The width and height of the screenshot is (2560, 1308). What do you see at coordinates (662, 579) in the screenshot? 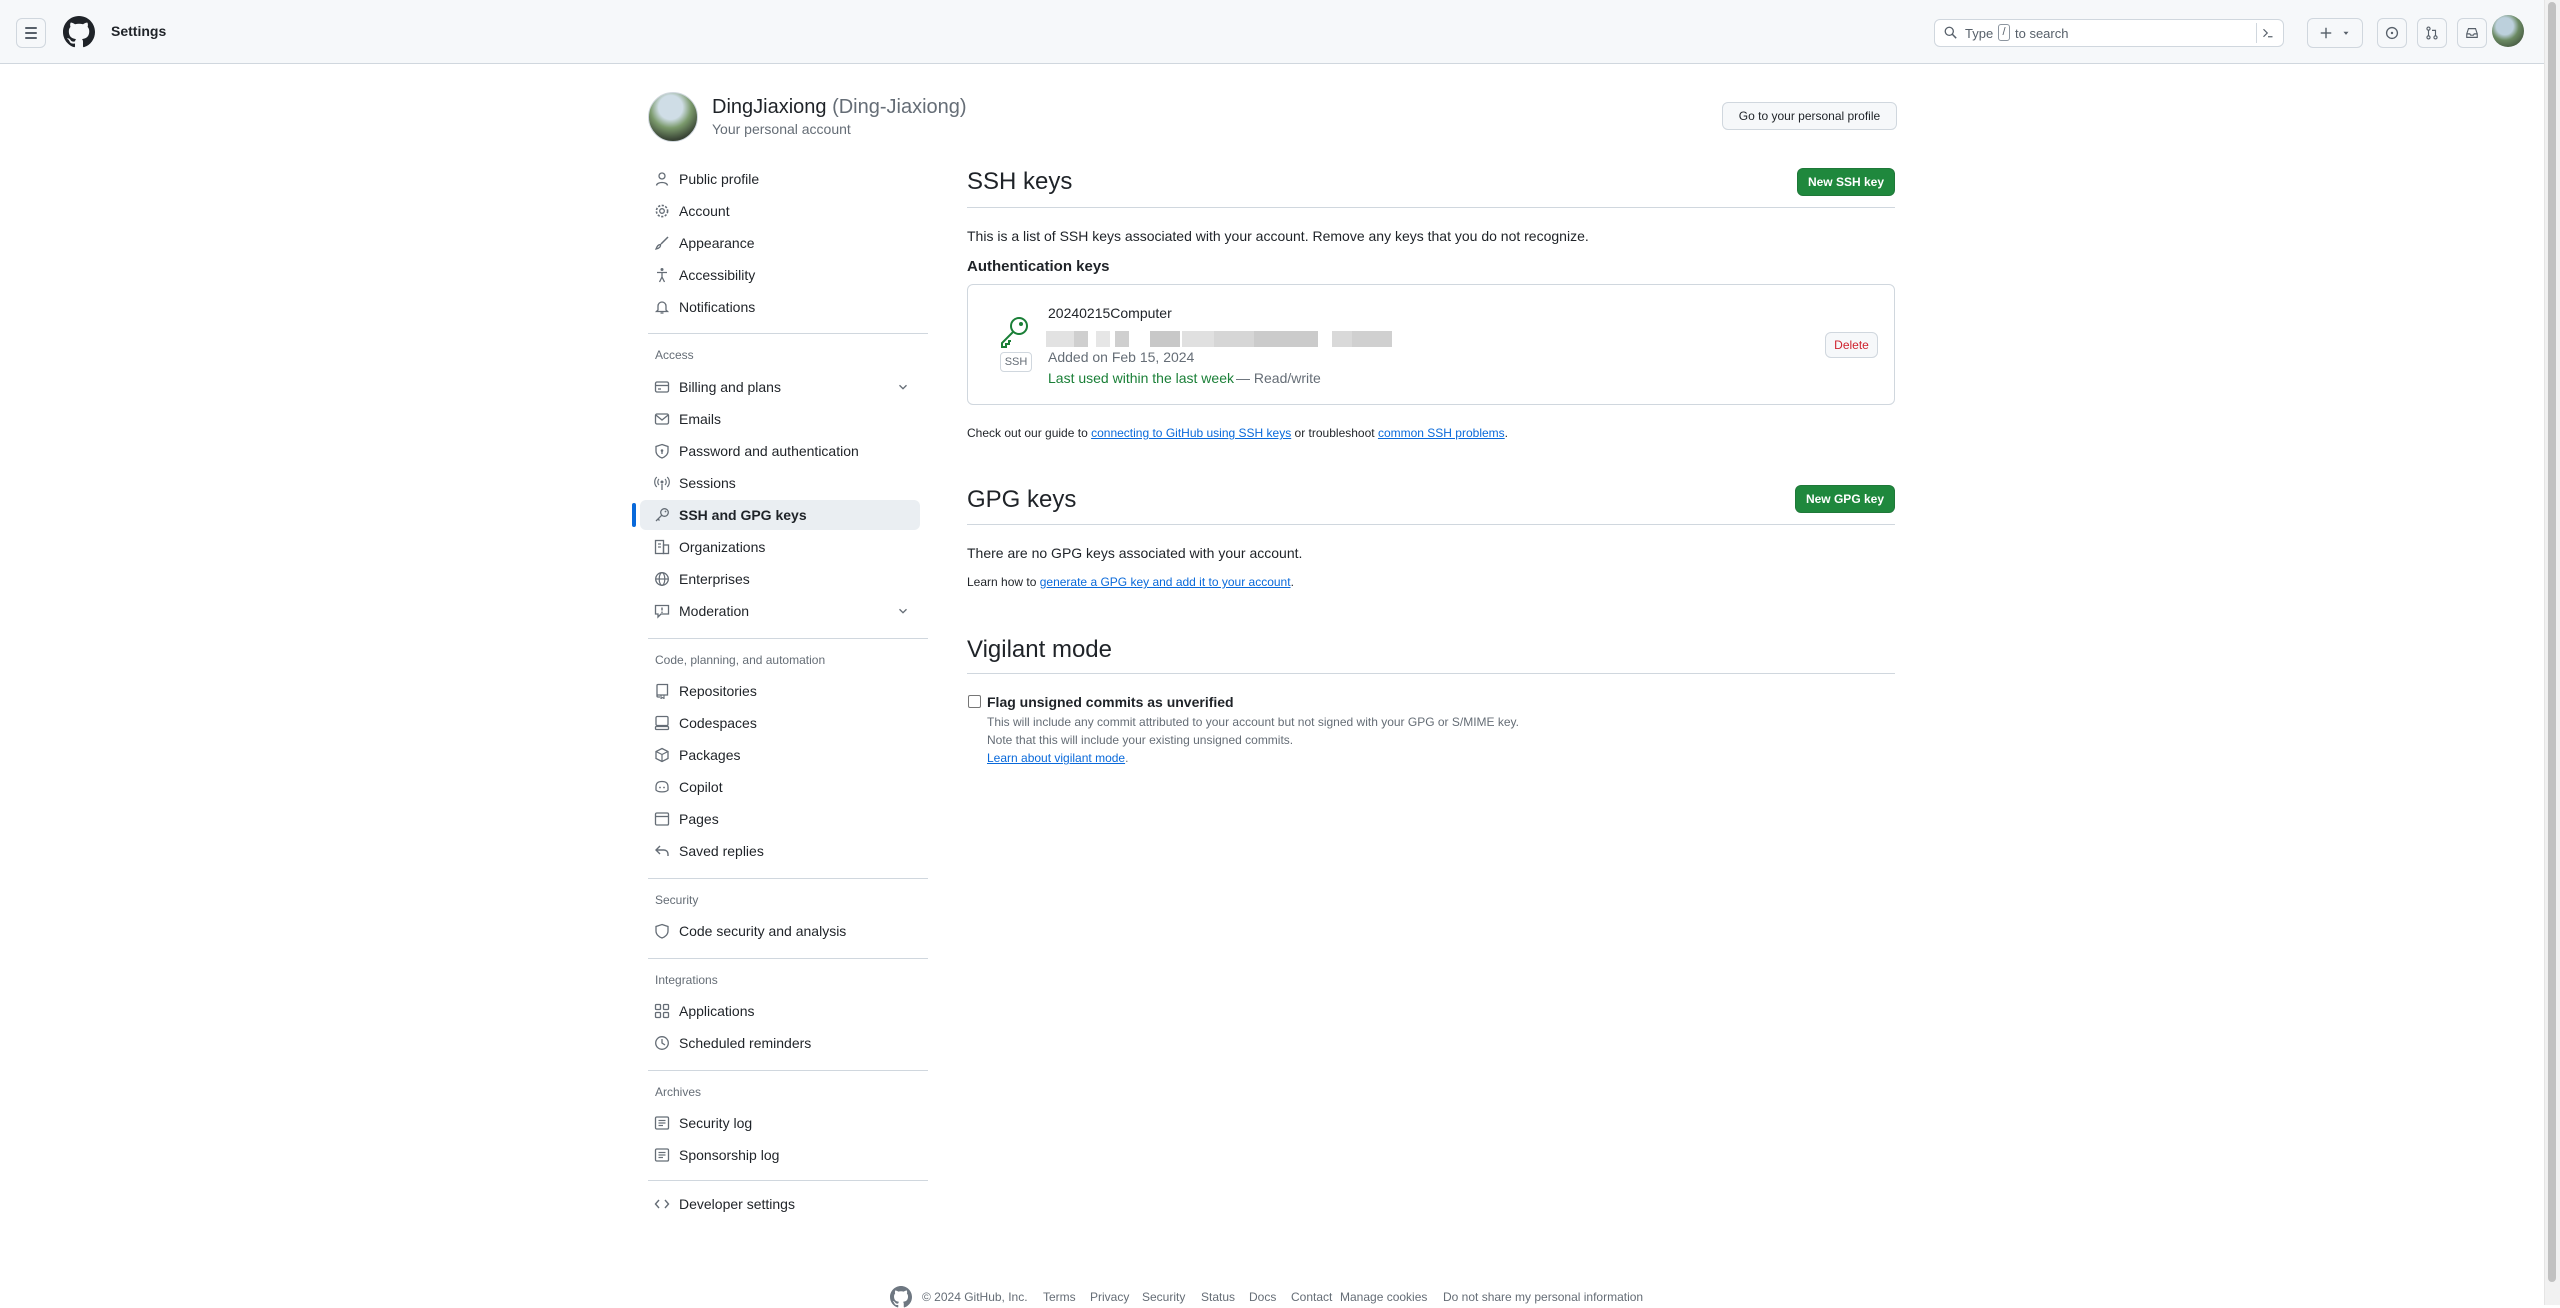
I see `globe-icon` at bounding box center [662, 579].